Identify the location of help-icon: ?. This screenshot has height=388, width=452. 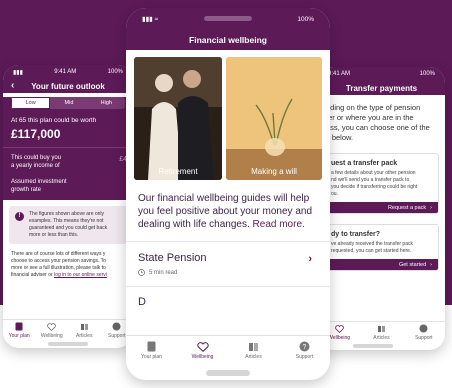
(304, 346).